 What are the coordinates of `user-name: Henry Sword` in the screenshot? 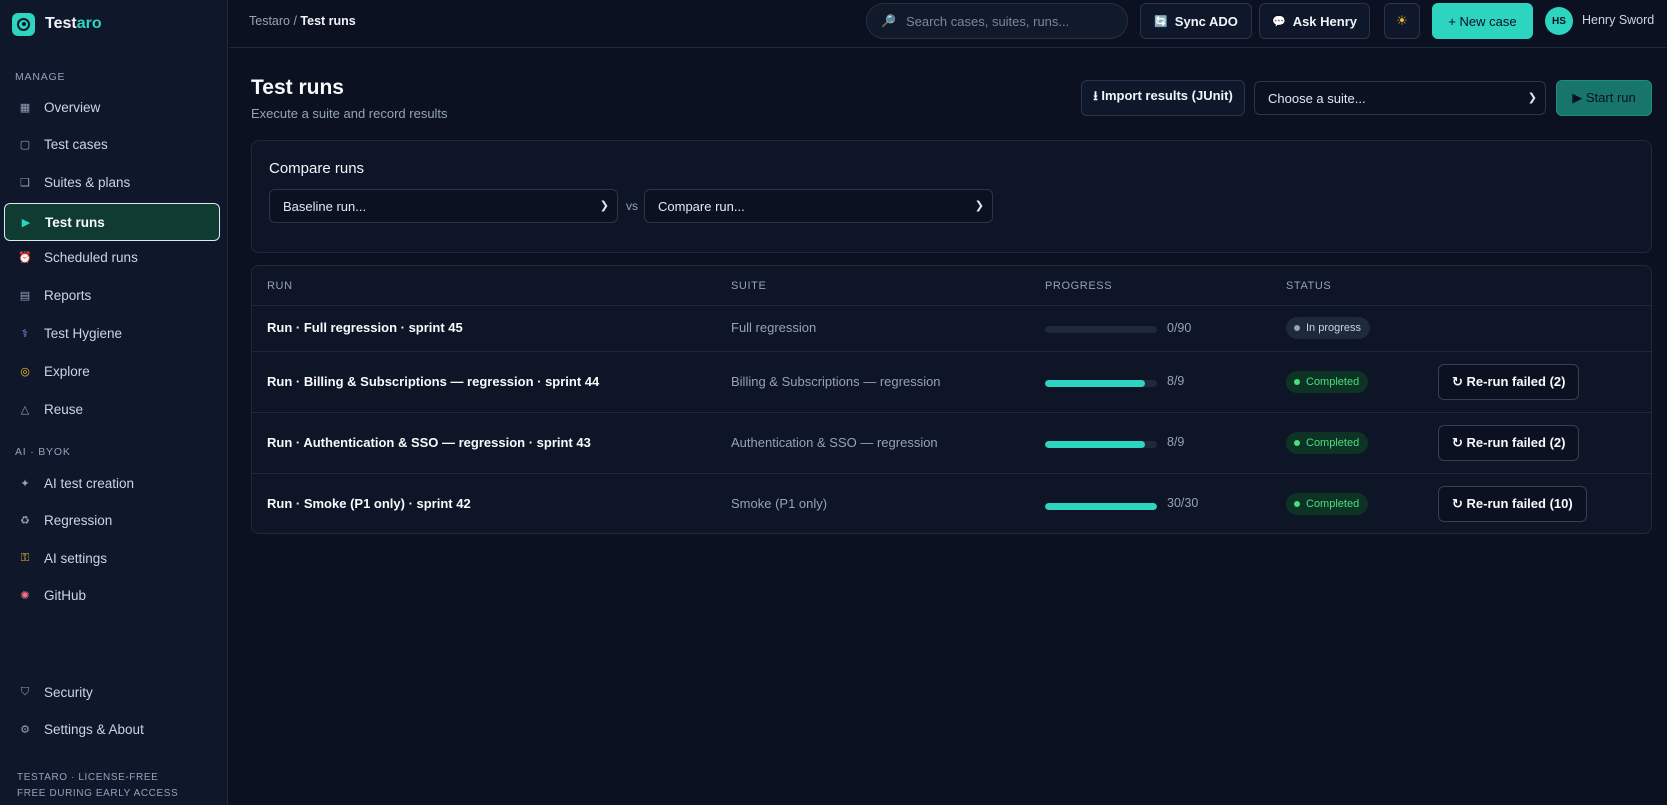 It's located at (1618, 20).